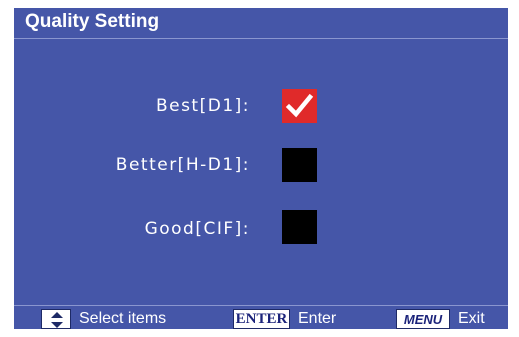  What do you see at coordinates (123, 318) in the screenshot?
I see `select-items-label: Select items` at bounding box center [123, 318].